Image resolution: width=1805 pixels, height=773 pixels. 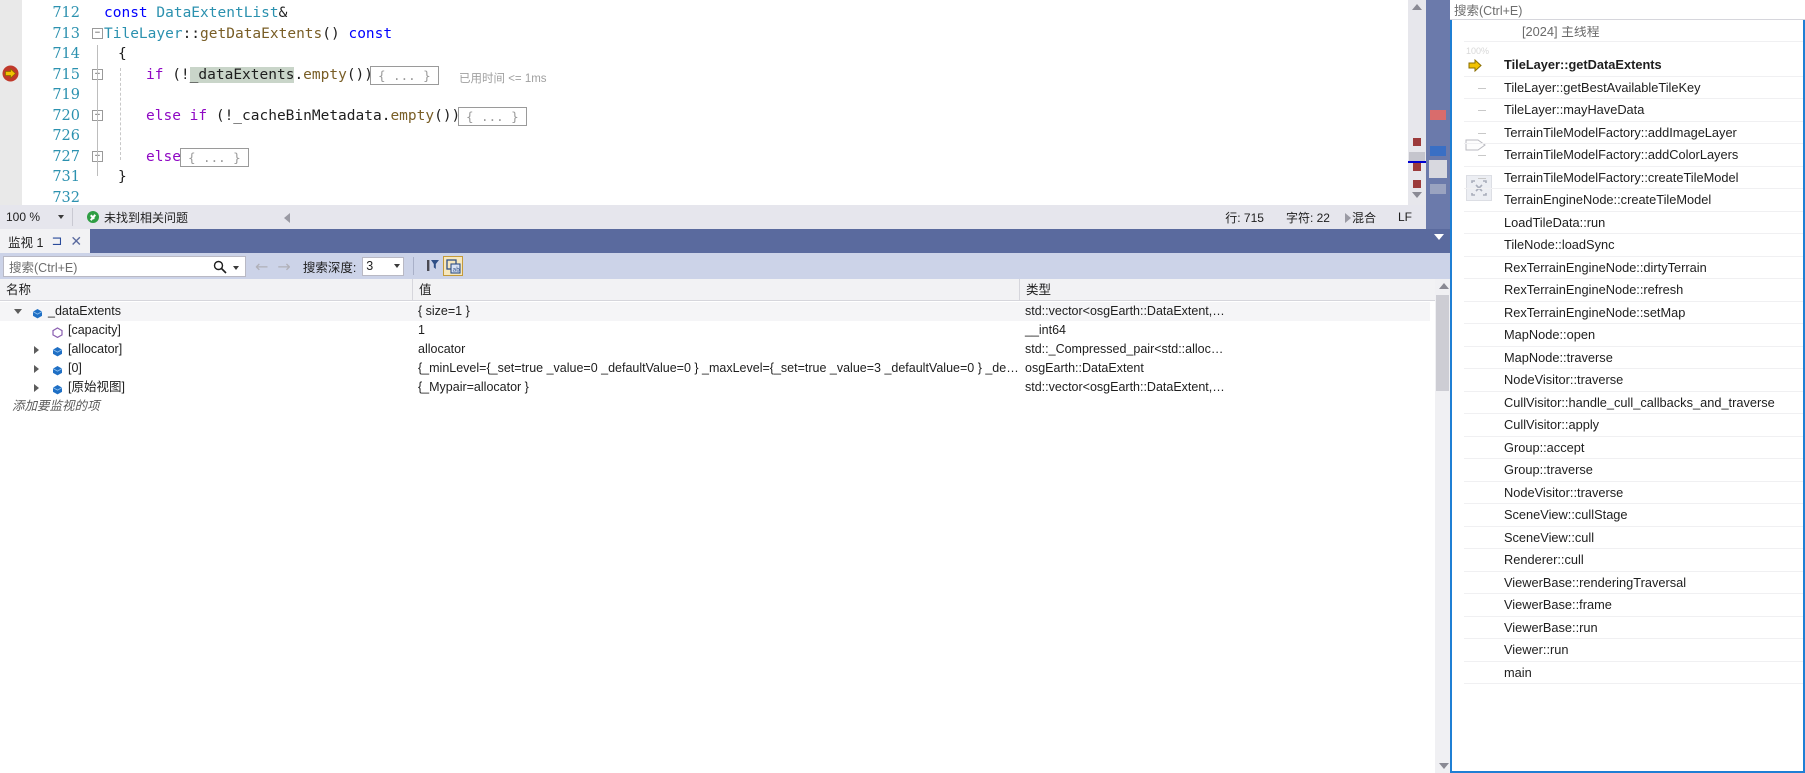 I want to click on call-stack-frame: TerrainTileModelFactory::addColorLayers, so click(x=1633, y=155).